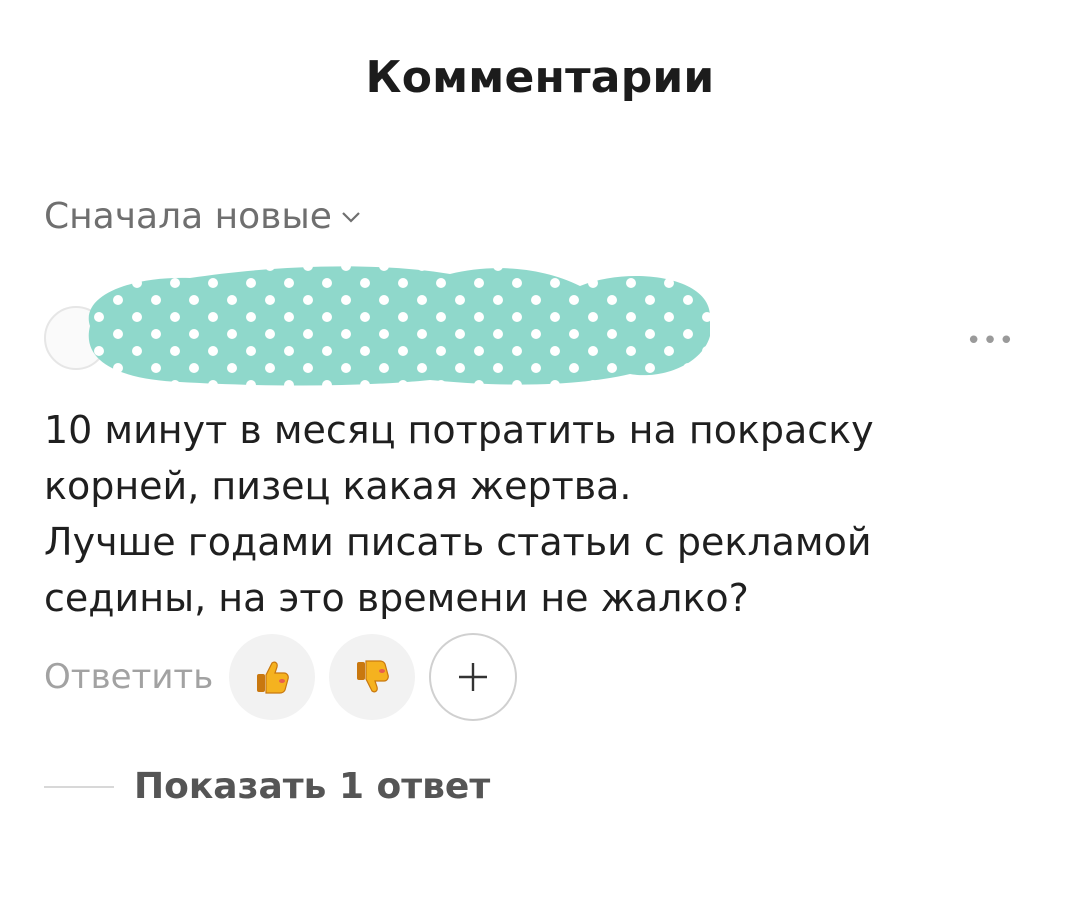 The image size is (1080, 904). I want to click on show-replies-label: Показать 1 ответ, so click(312, 786).